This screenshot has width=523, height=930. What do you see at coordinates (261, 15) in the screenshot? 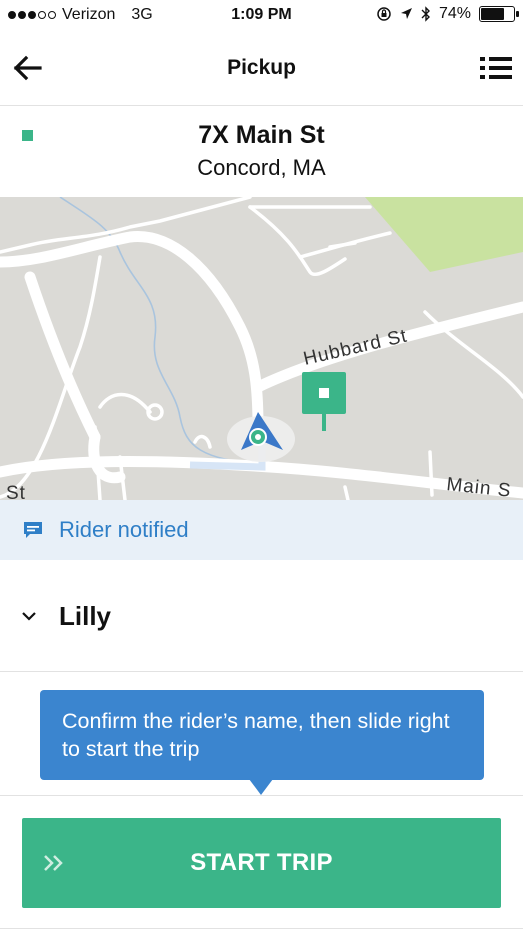
I see `status-bar: Verizon 3G 1:09 PM 74%` at bounding box center [261, 15].